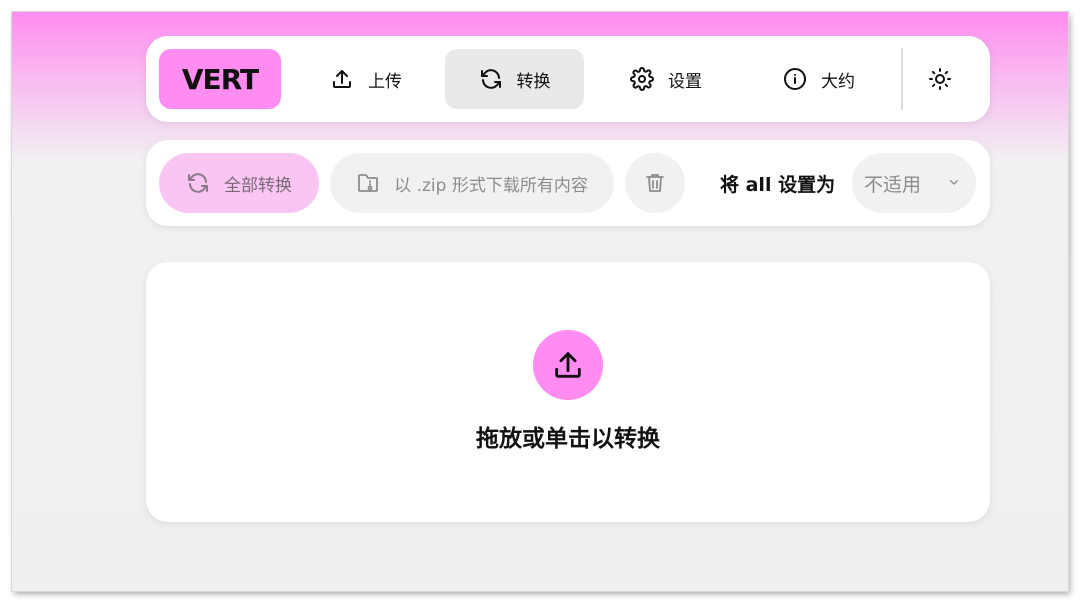 This screenshot has width=1080, height=603. I want to click on toolbar: 全部转换 以 .zip 形式下载所有内容 将 all 设置为 不适用, so click(568, 183).